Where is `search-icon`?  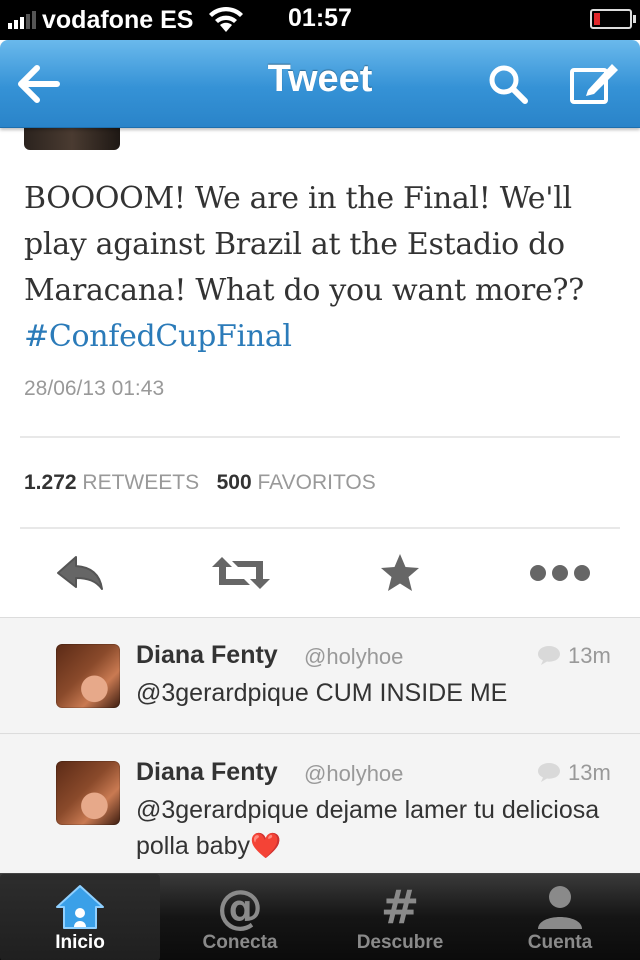 search-icon is located at coordinates (508, 84).